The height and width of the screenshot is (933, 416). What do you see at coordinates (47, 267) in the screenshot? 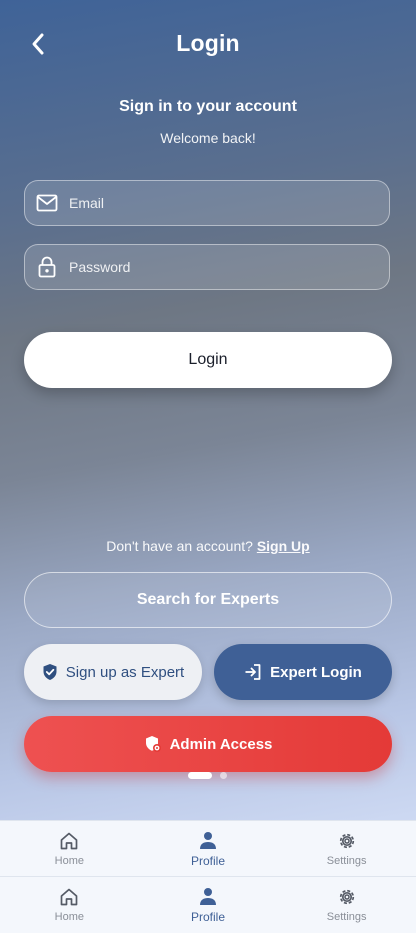
I see `lock-icon` at bounding box center [47, 267].